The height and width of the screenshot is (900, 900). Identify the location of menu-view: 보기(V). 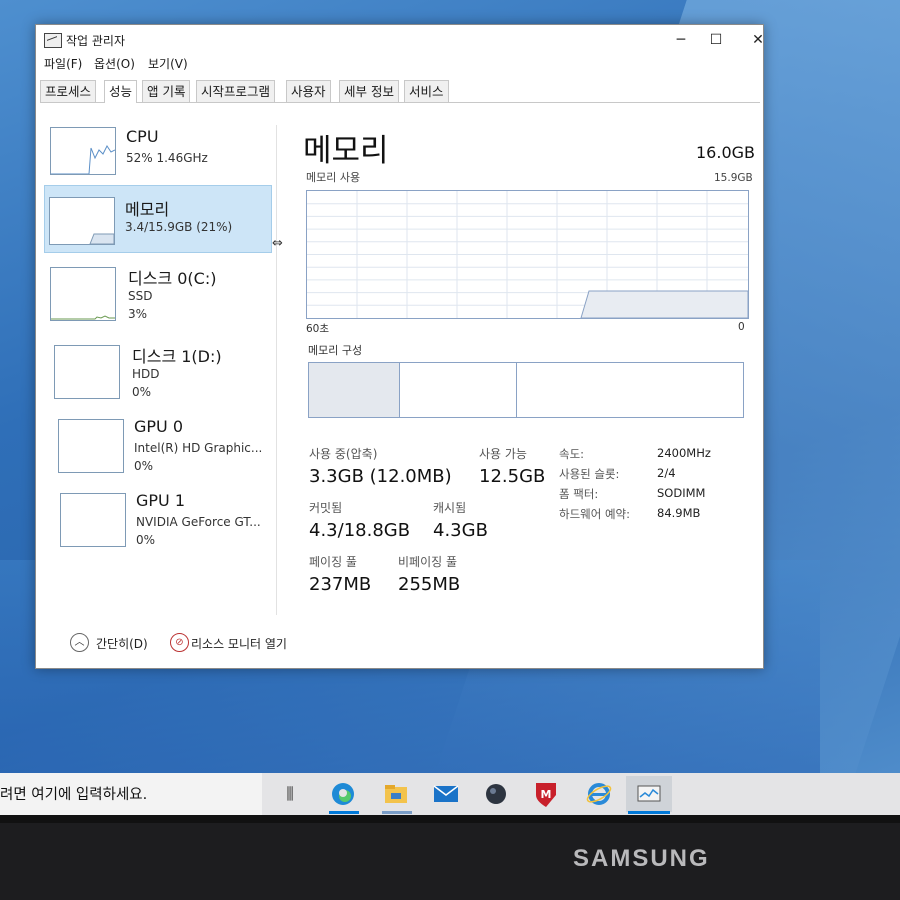
(168, 63).